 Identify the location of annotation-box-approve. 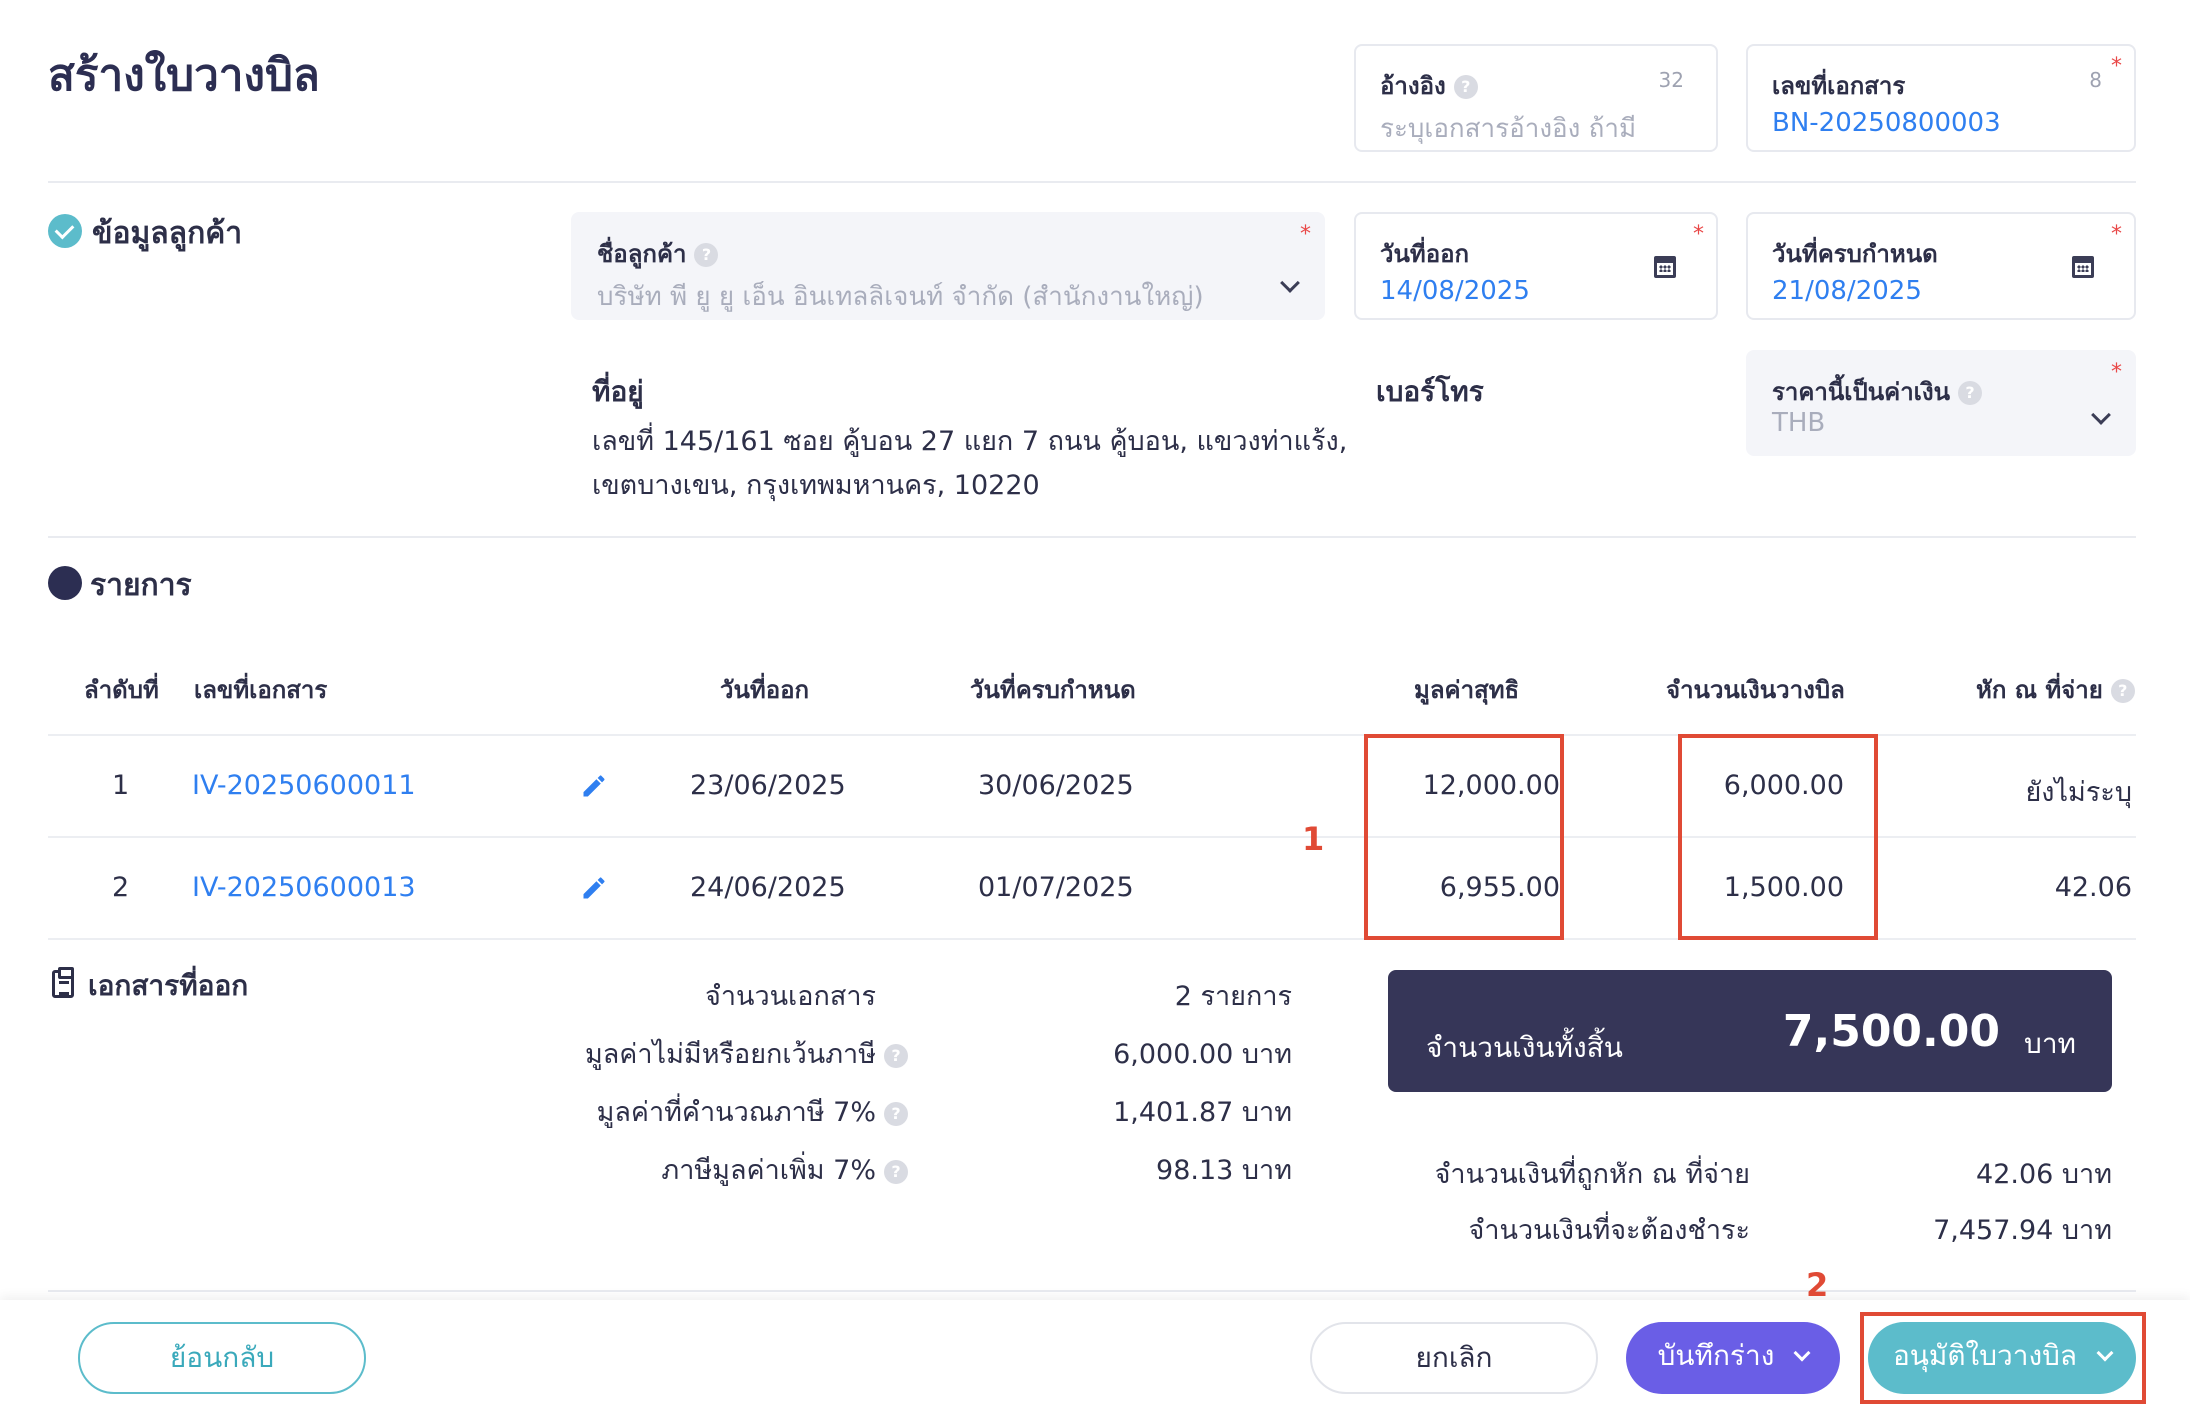
(2003, 1358).